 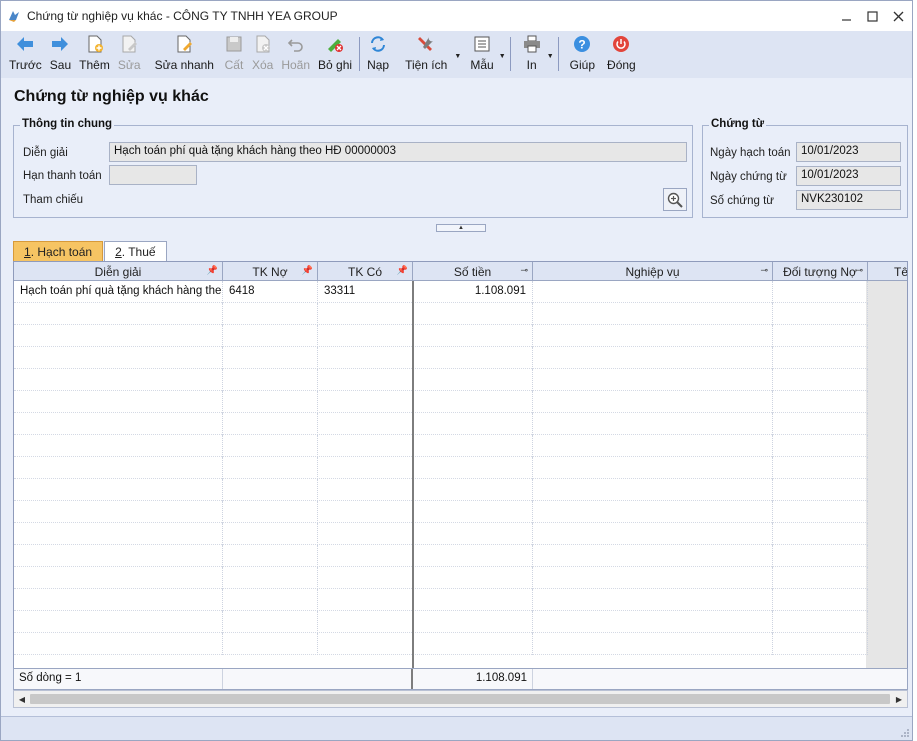 What do you see at coordinates (820, 271) in the screenshot?
I see `column-header-debit-object: Đối tượng Nợ ⊸` at bounding box center [820, 271].